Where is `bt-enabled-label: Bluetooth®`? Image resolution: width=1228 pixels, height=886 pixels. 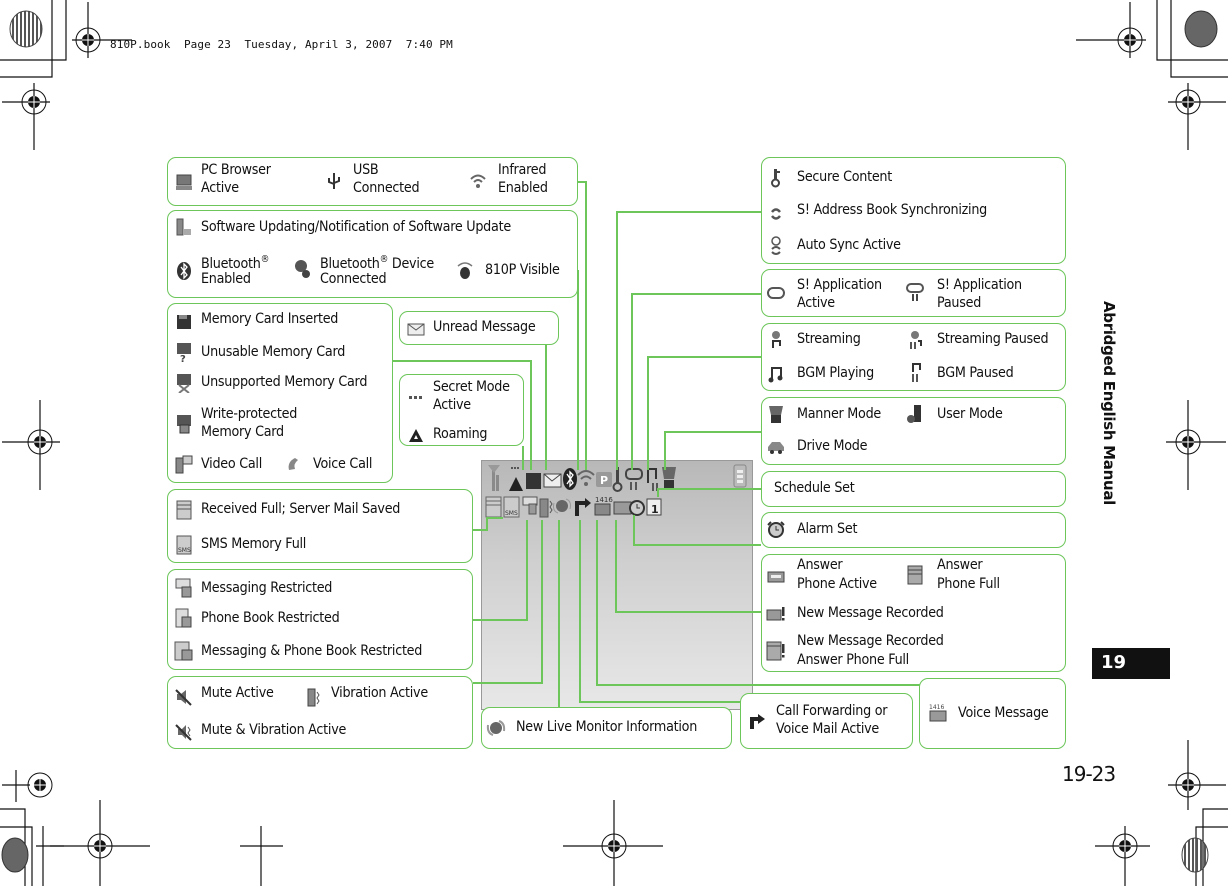 bt-enabled-label: Bluetooth® is located at coordinates (235, 263).